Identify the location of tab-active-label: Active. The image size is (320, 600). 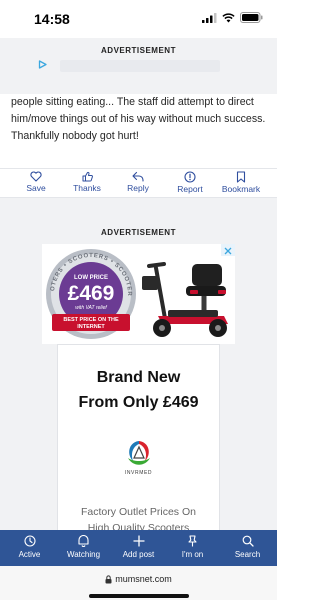
(29, 554).